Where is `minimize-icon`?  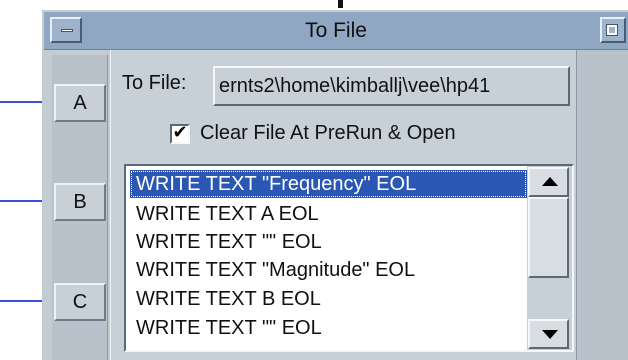
minimize-icon is located at coordinates (66, 30).